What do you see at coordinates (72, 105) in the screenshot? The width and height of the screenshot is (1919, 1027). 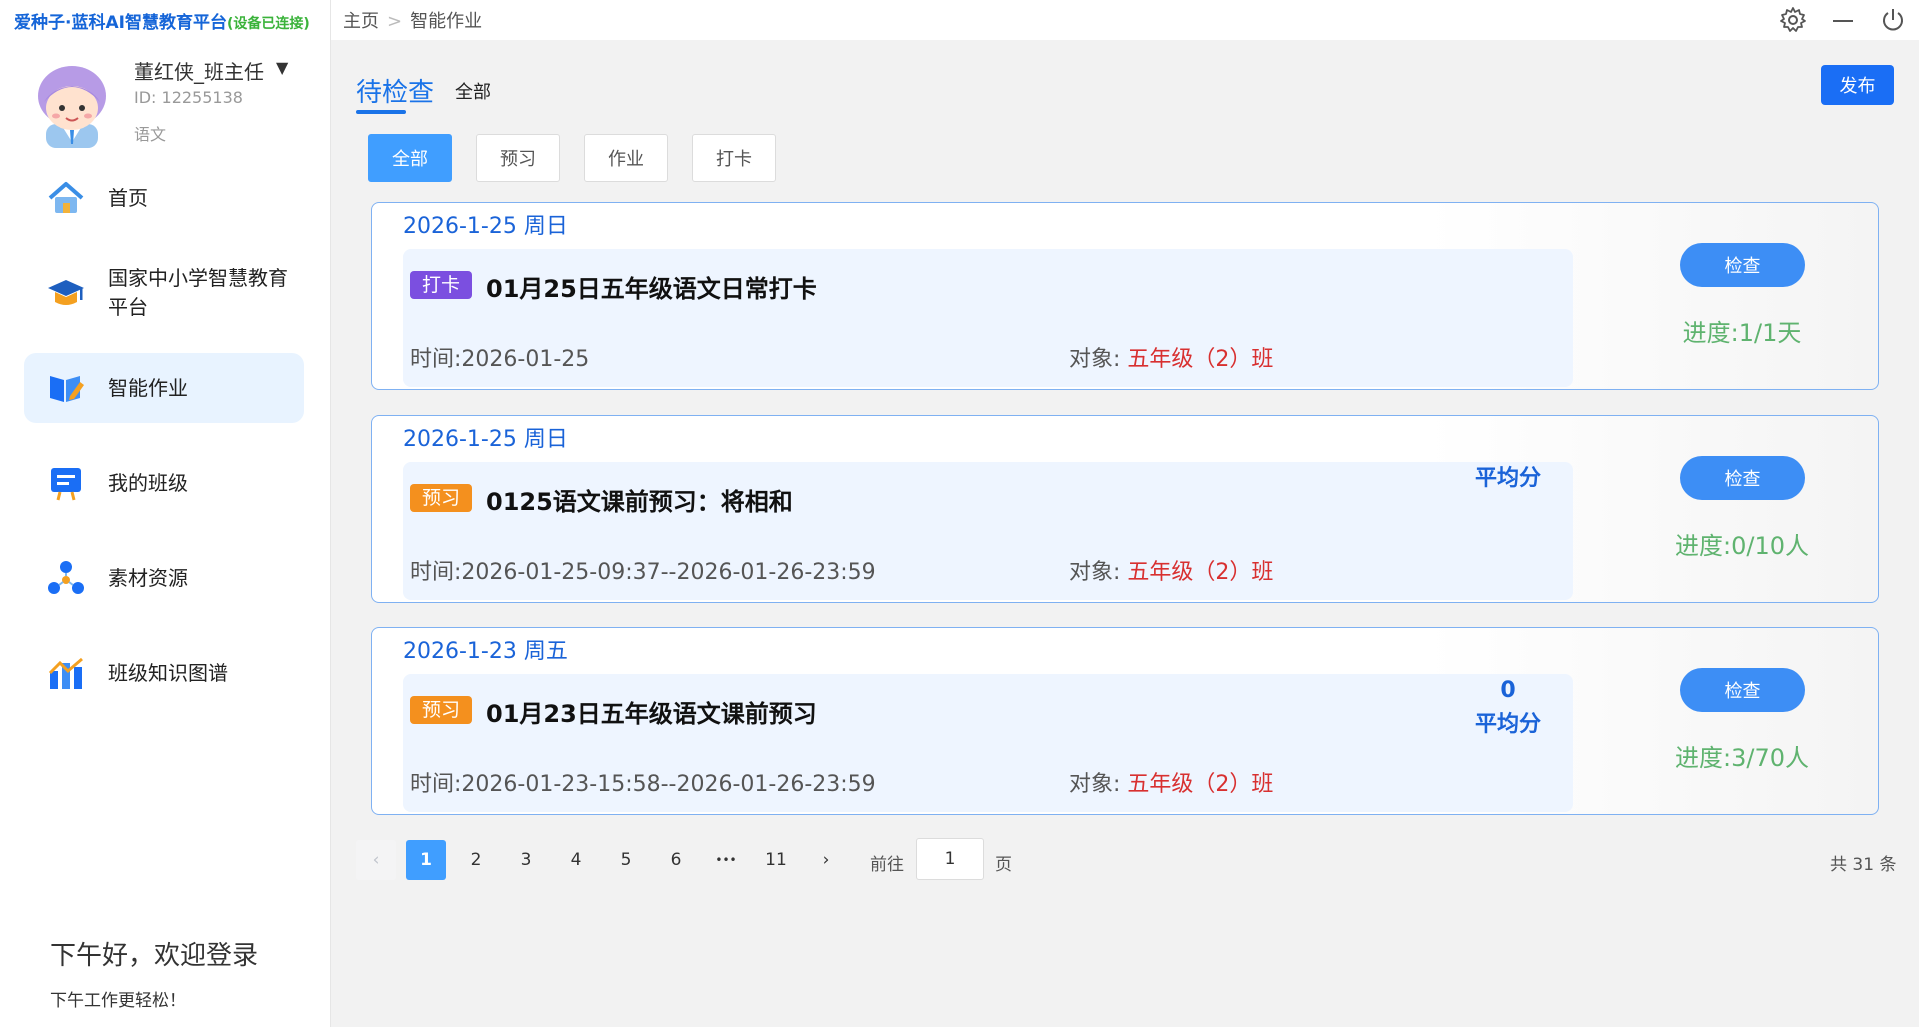 I see `avatar` at bounding box center [72, 105].